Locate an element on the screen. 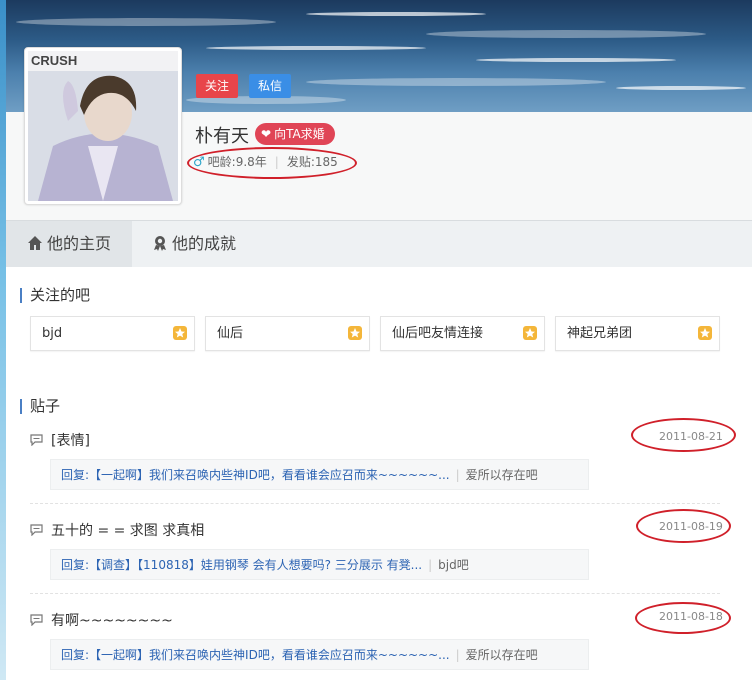  tab-achievements: 他的成就 is located at coordinates (207, 244).